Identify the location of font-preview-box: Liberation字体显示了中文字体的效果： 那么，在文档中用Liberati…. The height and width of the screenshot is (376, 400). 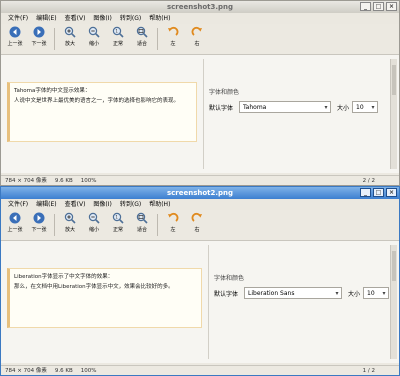
(104, 298).